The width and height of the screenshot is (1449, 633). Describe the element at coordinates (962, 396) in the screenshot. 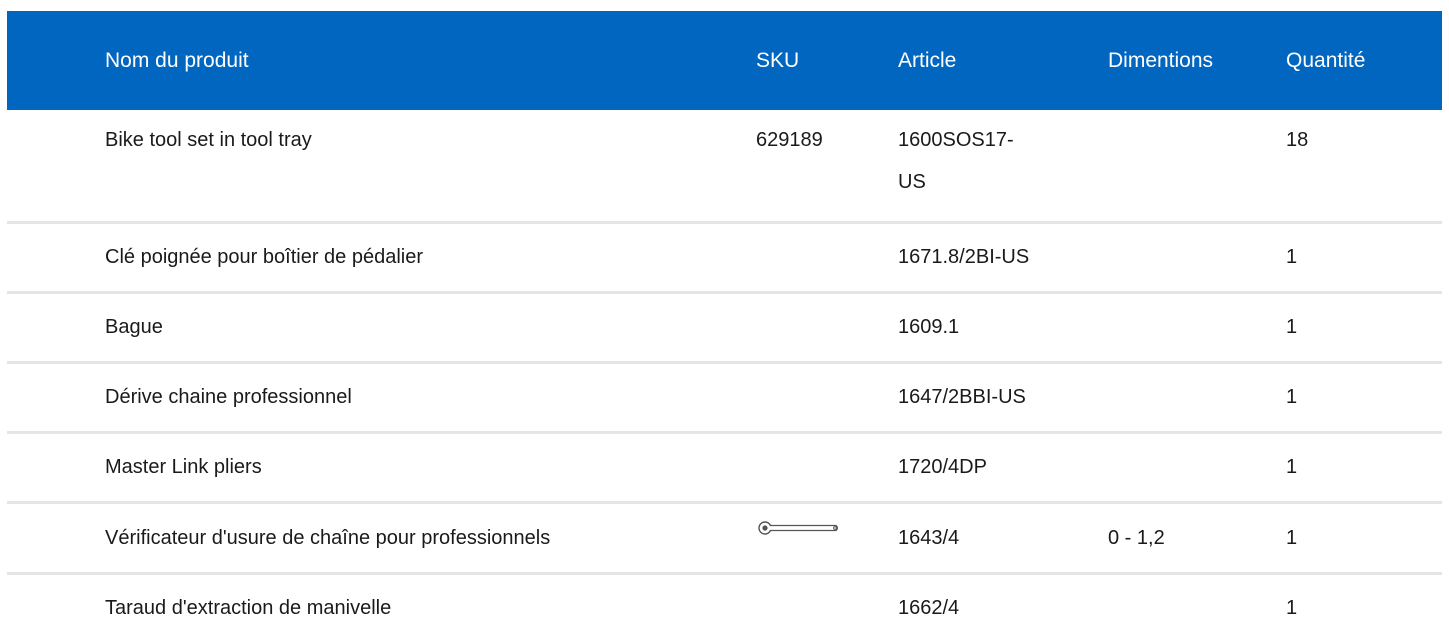

I see `product-article: 1647/2BBI-US` at that location.